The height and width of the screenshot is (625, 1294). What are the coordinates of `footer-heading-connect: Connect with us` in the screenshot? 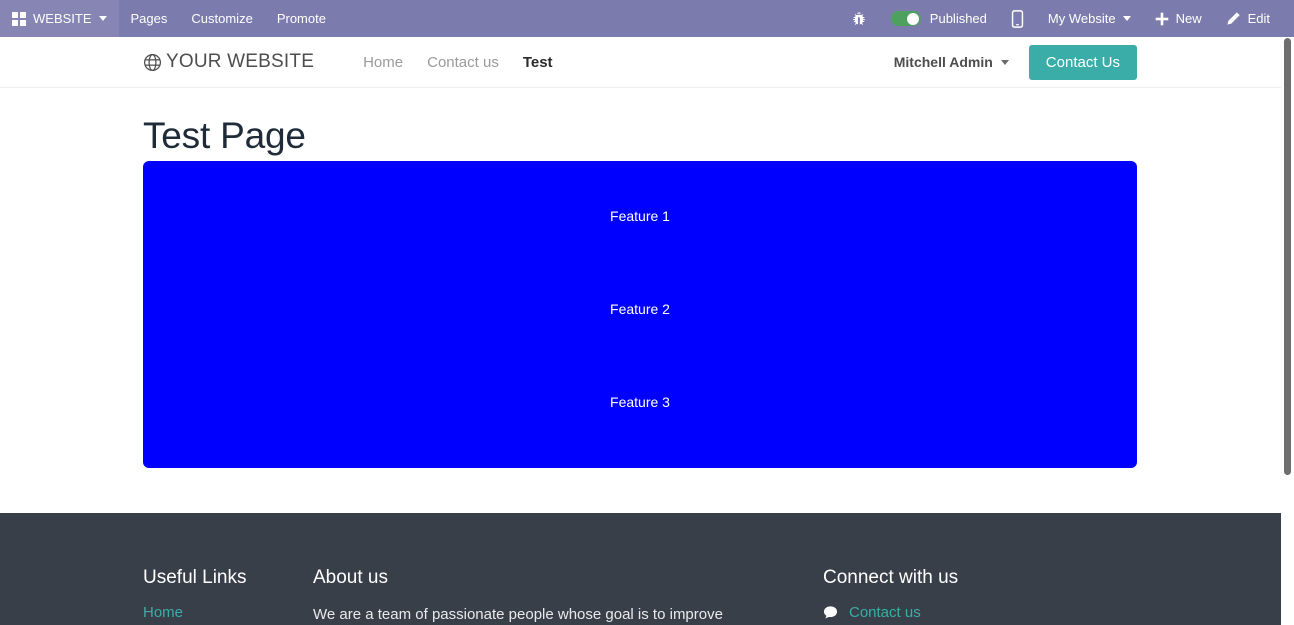 It's located at (891, 577).